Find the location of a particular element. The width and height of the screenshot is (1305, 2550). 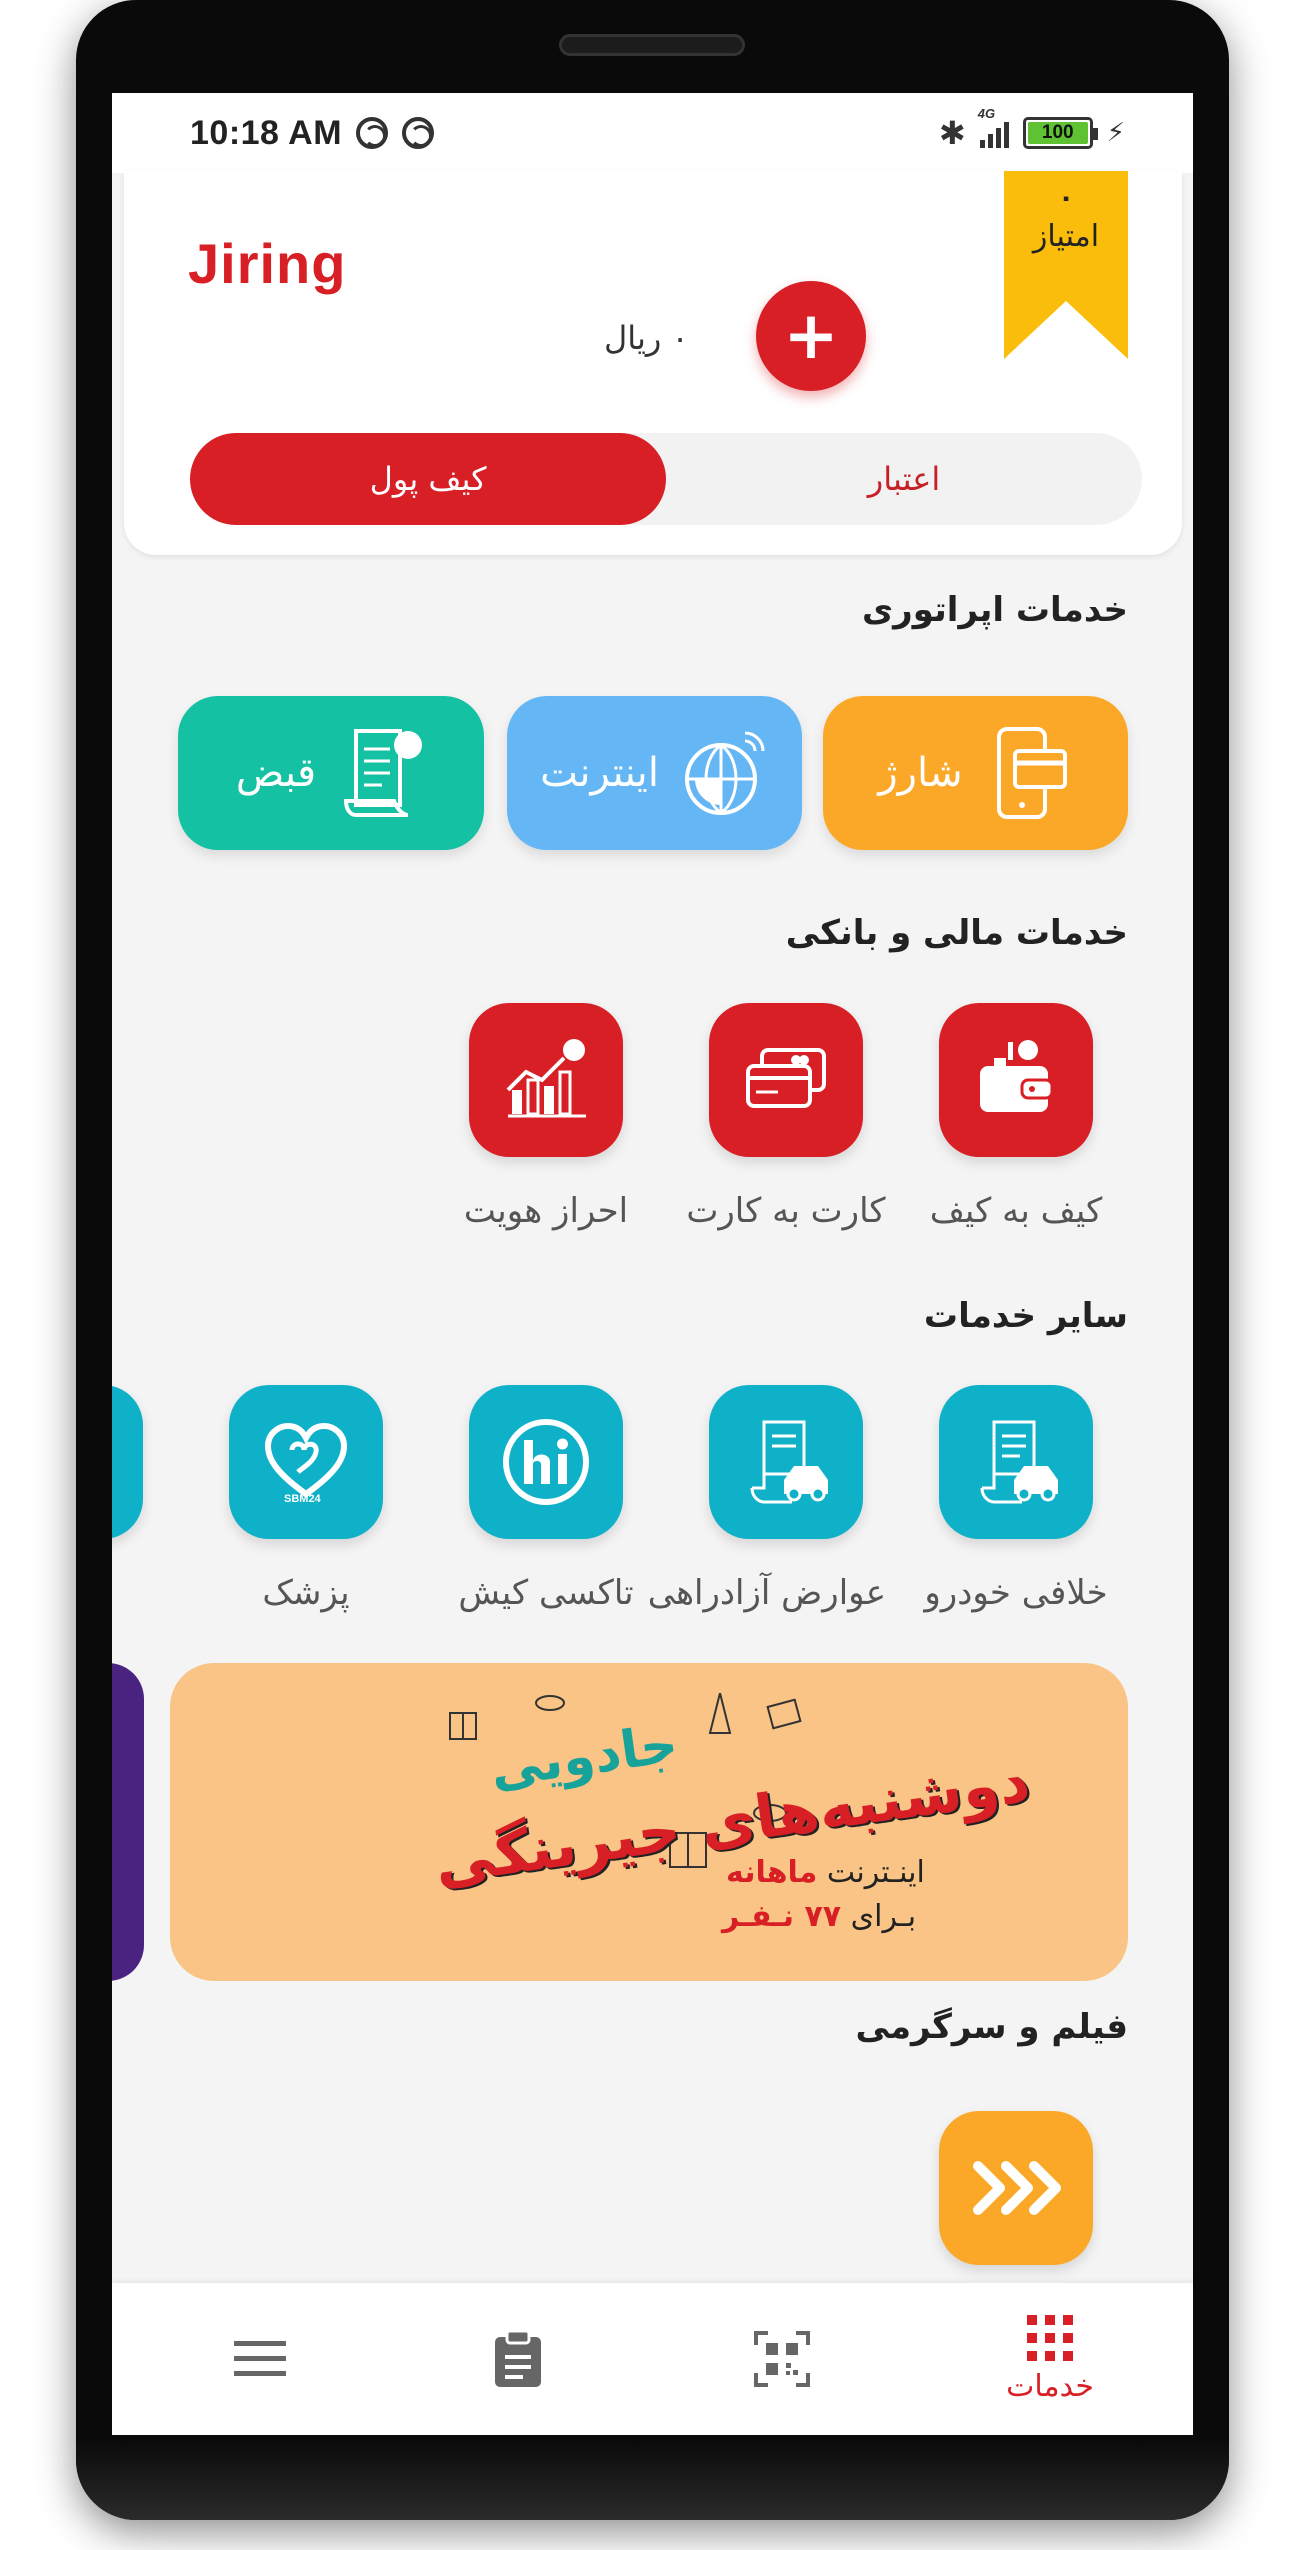

more-service-button: فر is located at coordinates (139, 1499).